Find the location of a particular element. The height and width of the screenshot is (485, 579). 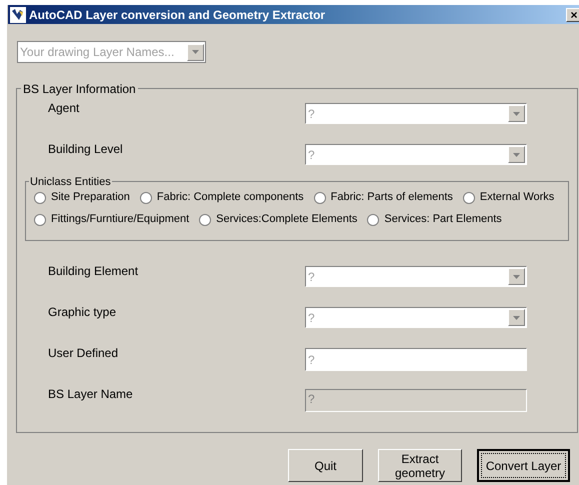

output-field: ? is located at coordinates (416, 400).